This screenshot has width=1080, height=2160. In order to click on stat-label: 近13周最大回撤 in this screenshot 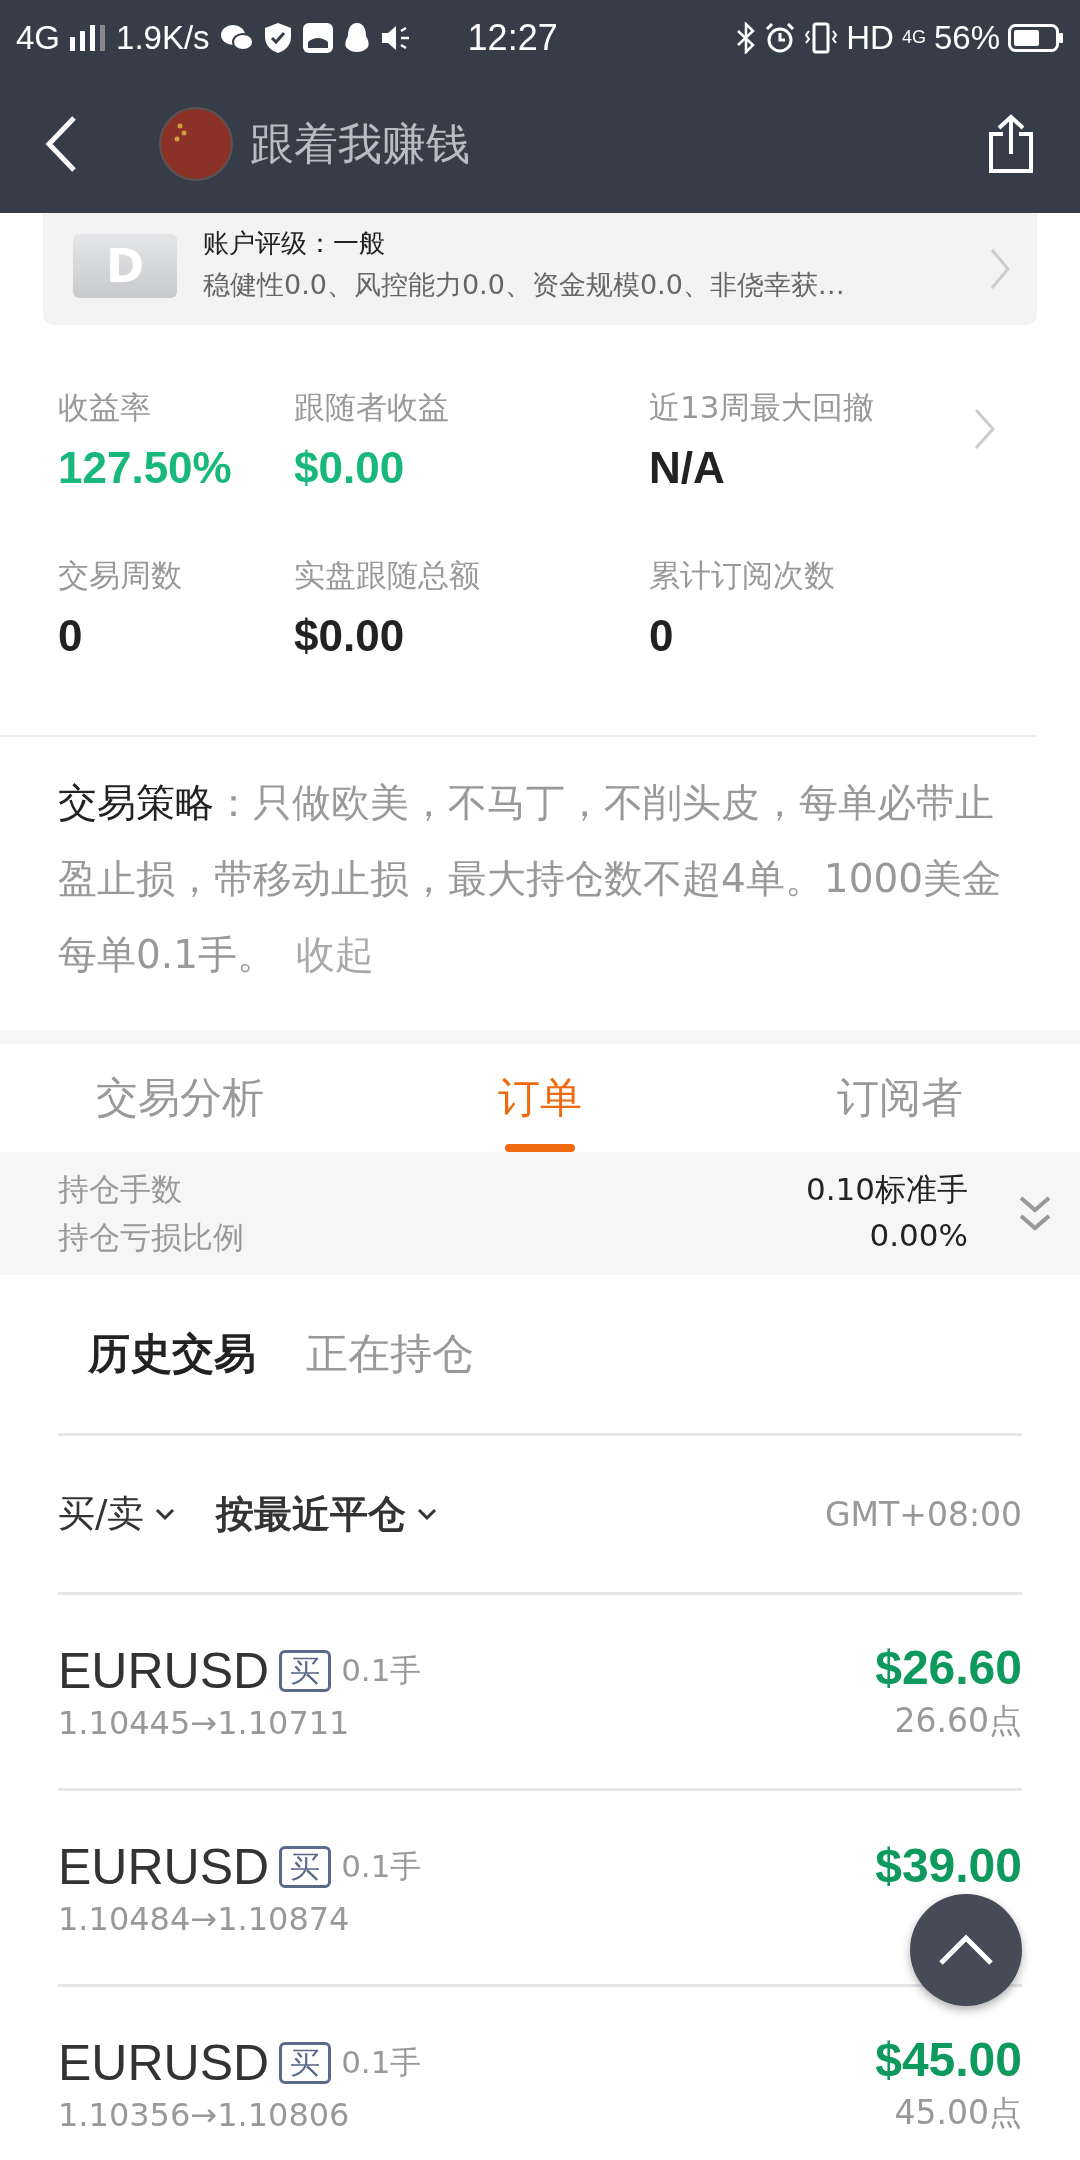, I will do `click(762, 407)`.